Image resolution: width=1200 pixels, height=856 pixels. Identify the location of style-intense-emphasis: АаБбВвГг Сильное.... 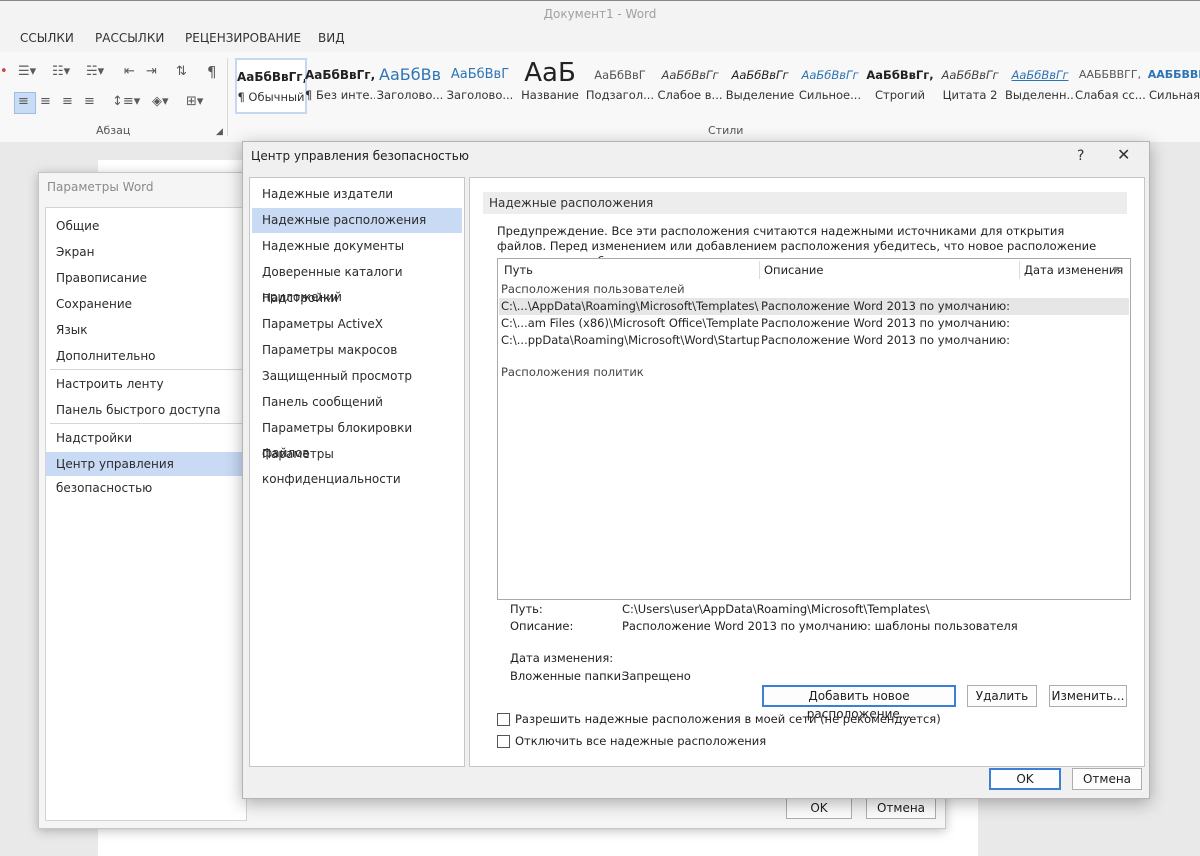
(830, 85).